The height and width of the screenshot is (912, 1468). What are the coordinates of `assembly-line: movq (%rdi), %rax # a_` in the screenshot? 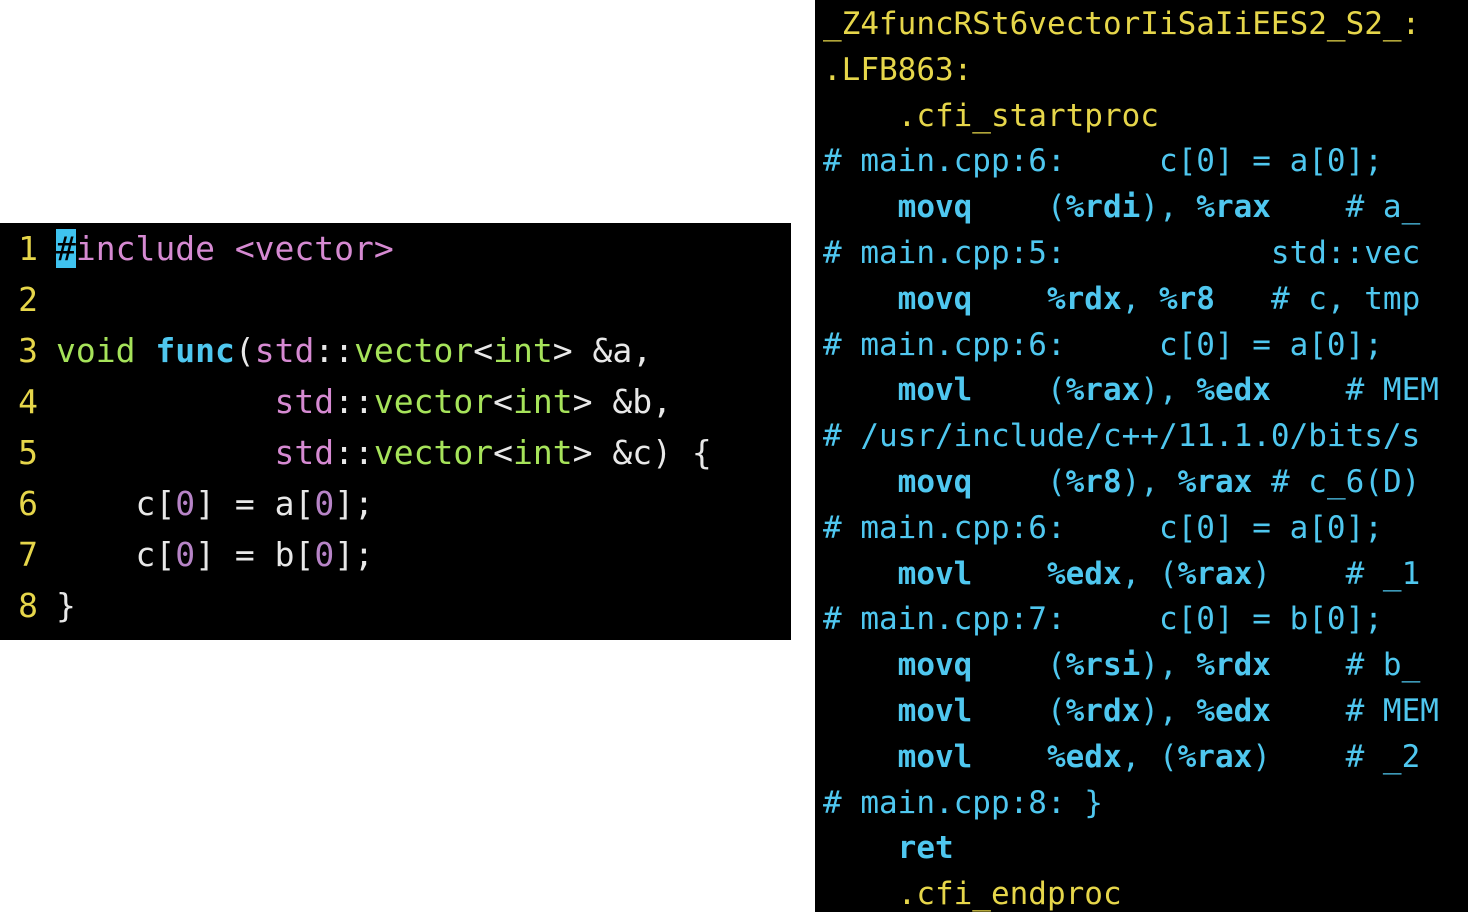 It's located at (1122, 207).